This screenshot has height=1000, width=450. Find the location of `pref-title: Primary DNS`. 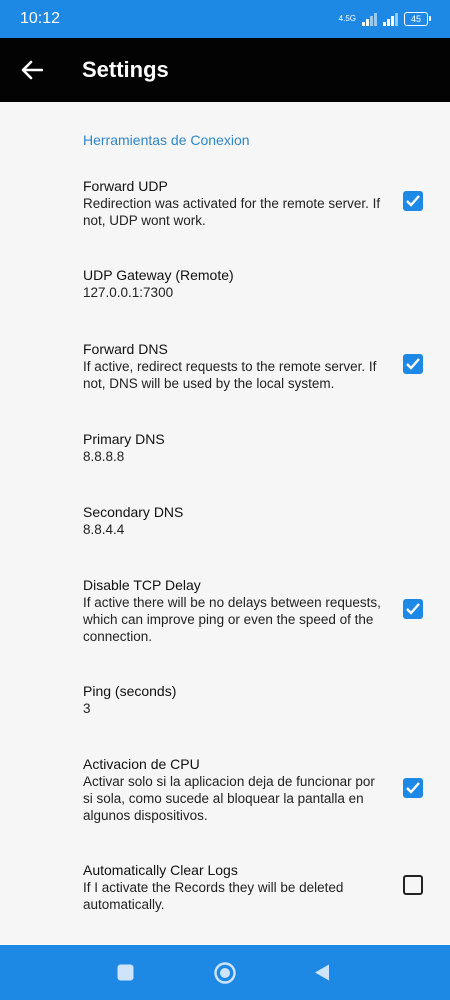

pref-title: Primary DNS is located at coordinates (124, 439).